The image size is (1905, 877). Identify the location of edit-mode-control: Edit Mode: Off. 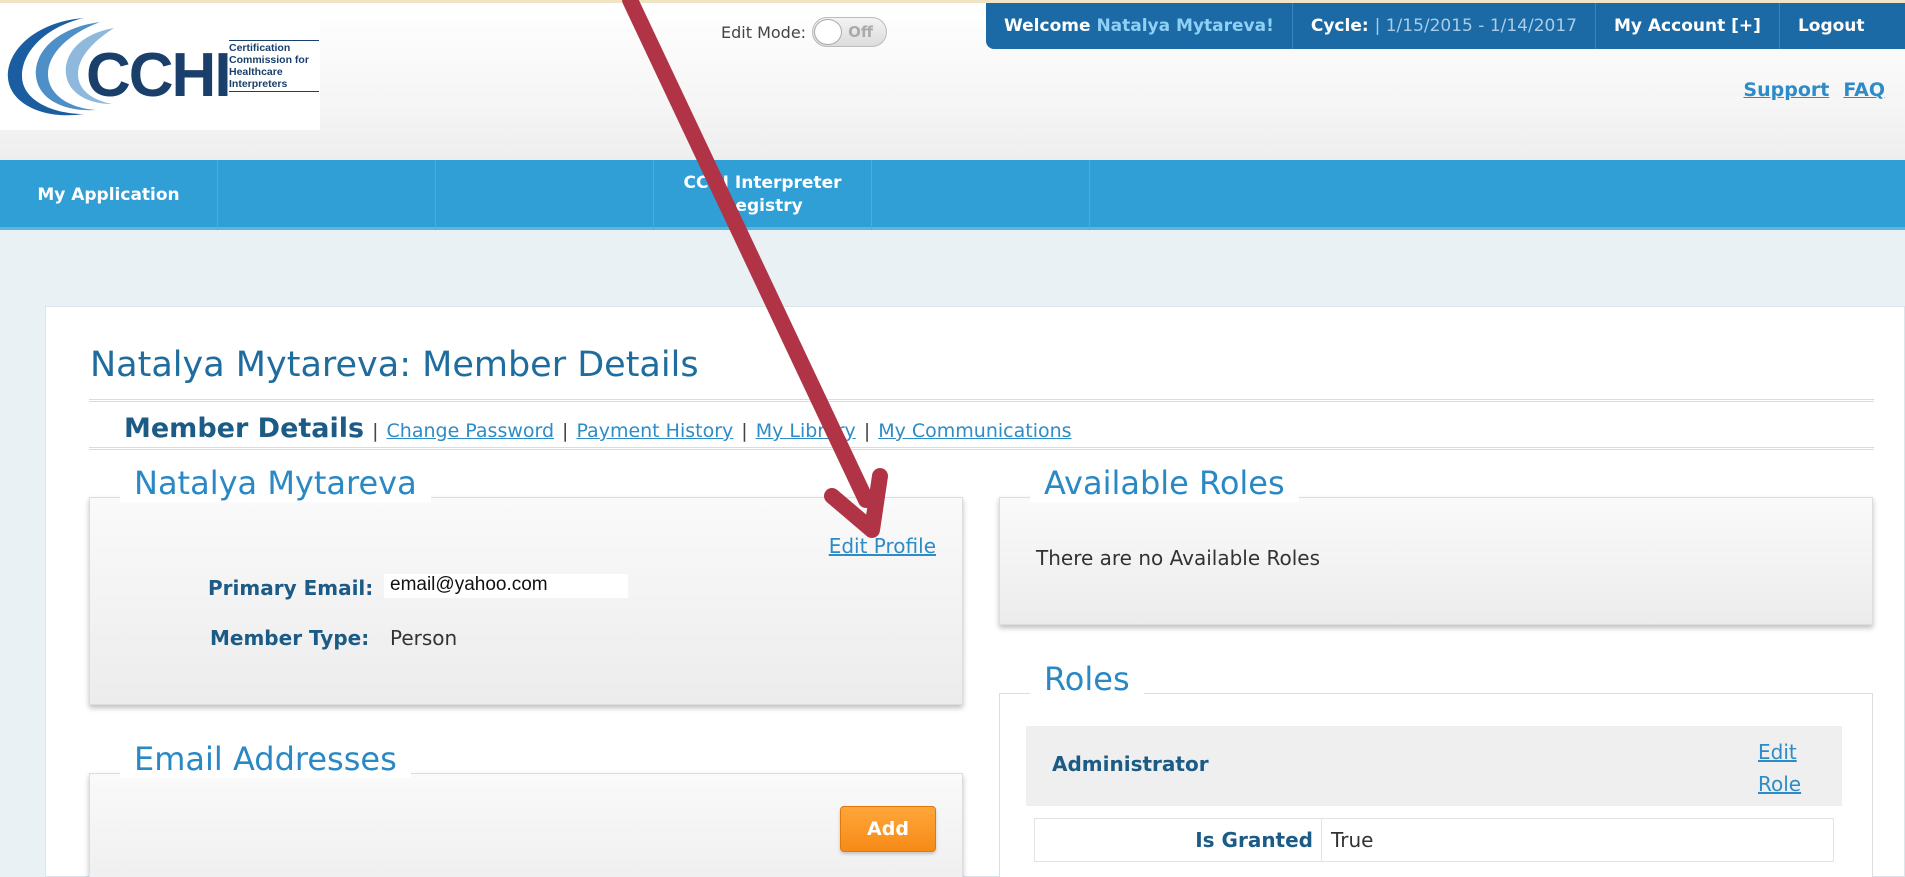
(804, 32).